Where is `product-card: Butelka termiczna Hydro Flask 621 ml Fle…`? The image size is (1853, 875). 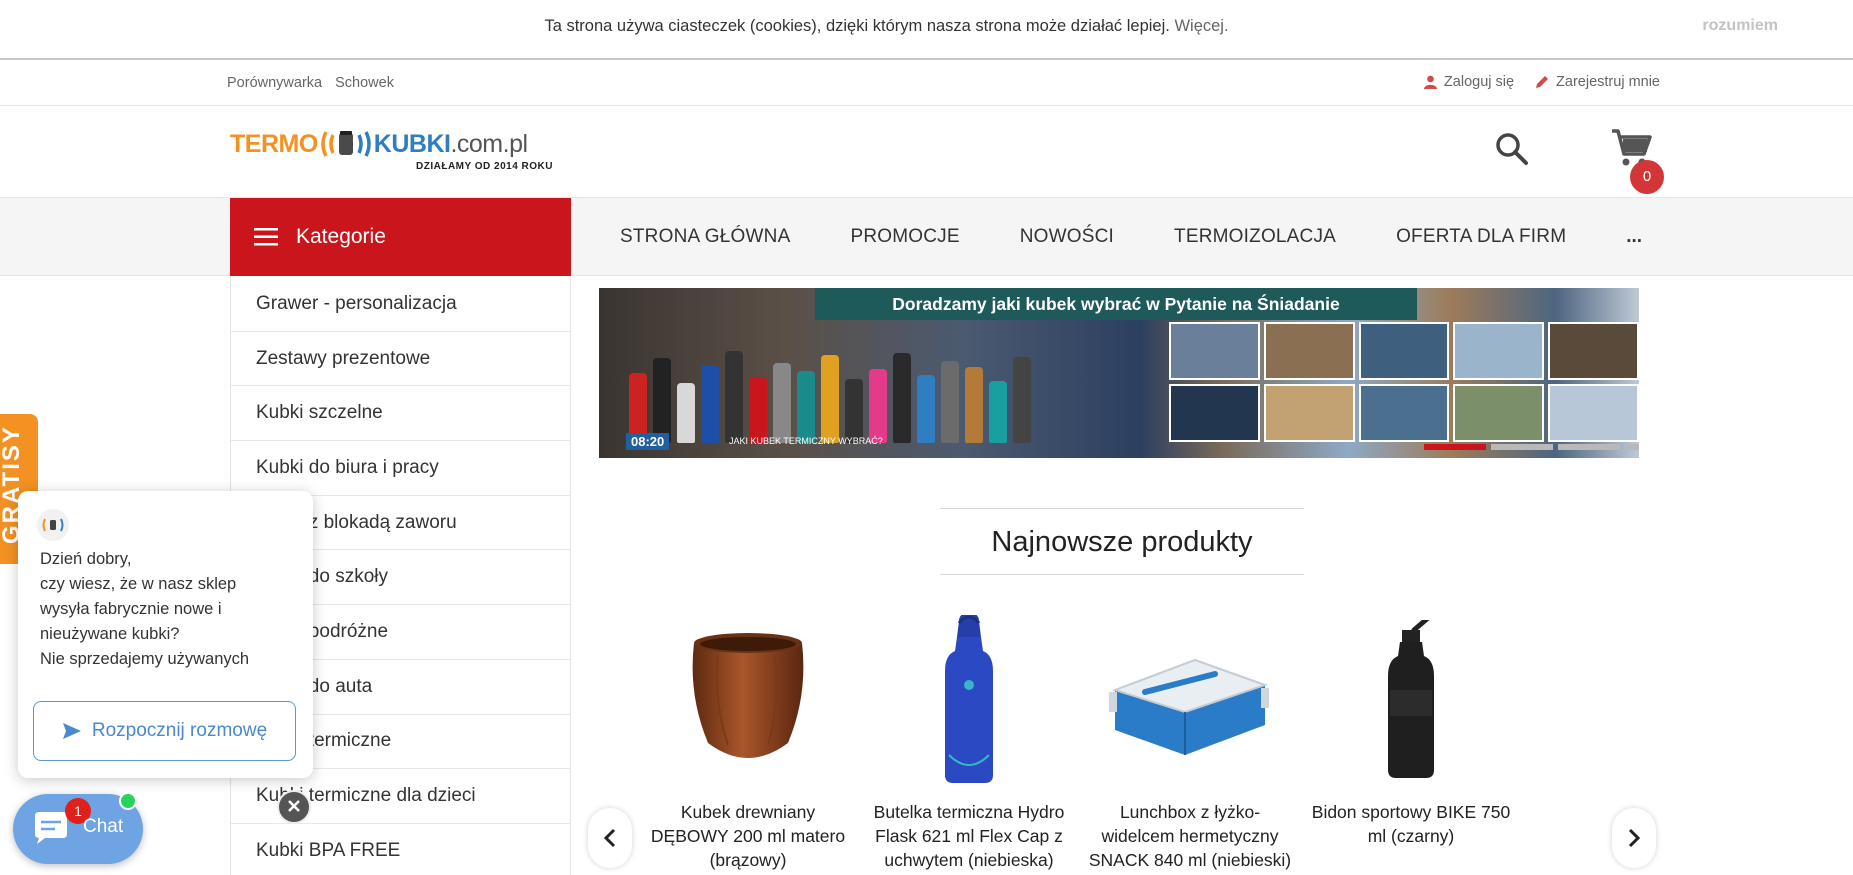
product-card: Butelka termiczna Hydro Flask 621 ml Fle… is located at coordinates (969, 742).